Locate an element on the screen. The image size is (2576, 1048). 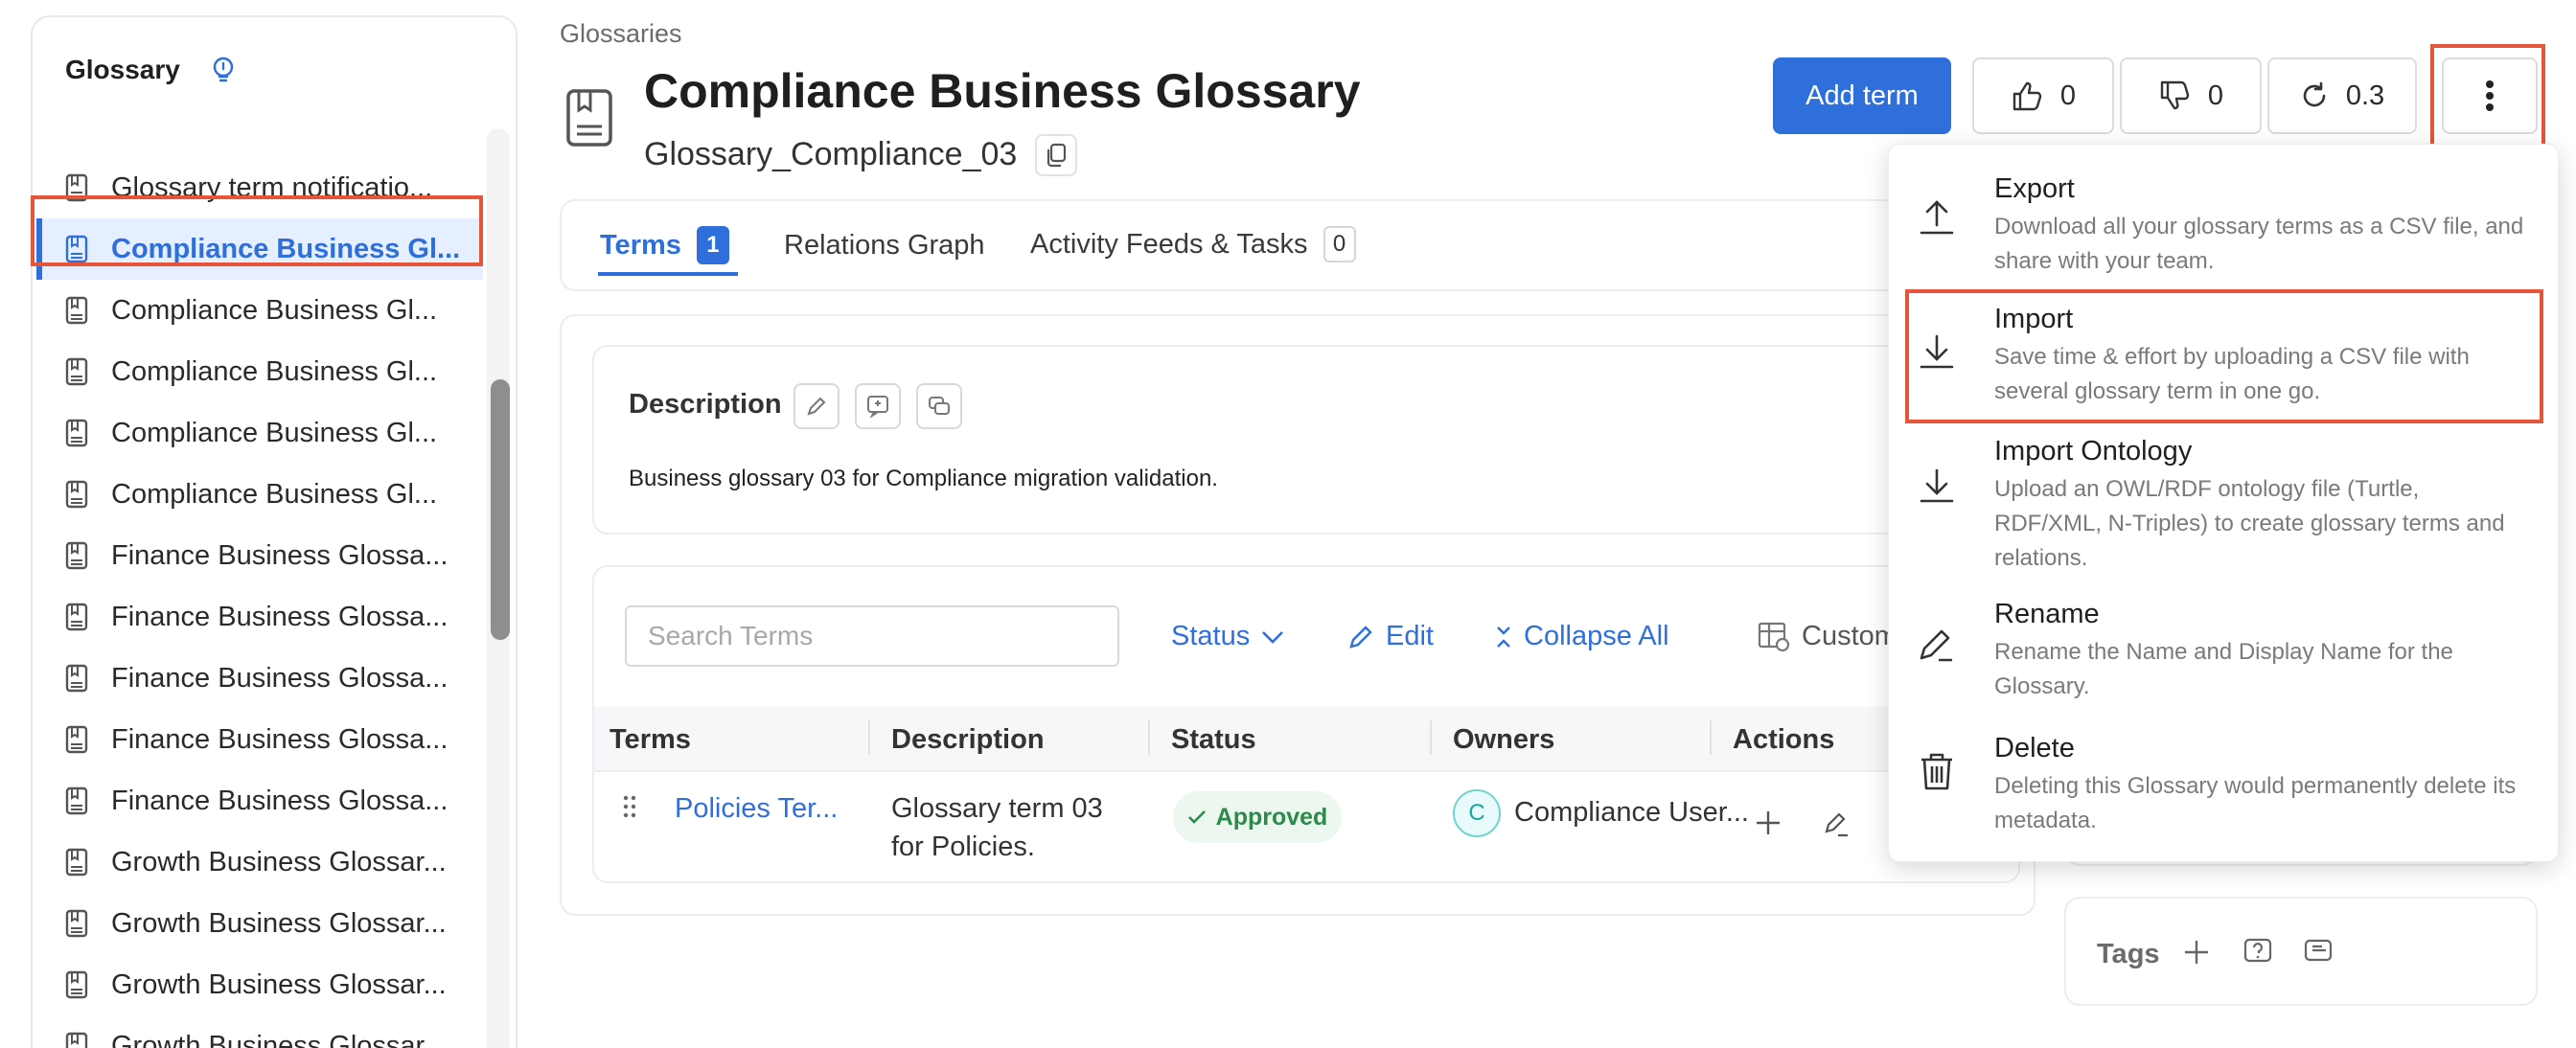
tab-relations-graph: Relations Graph is located at coordinates (884, 246).